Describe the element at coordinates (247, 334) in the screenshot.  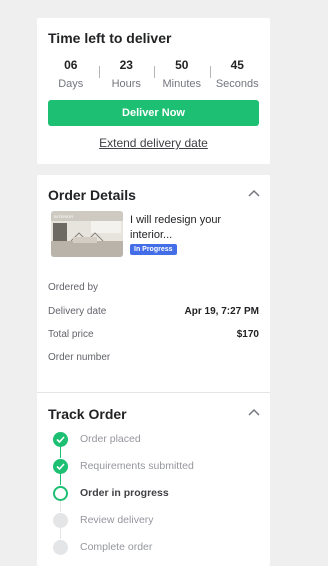
I see `total-price-value: $170` at that location.